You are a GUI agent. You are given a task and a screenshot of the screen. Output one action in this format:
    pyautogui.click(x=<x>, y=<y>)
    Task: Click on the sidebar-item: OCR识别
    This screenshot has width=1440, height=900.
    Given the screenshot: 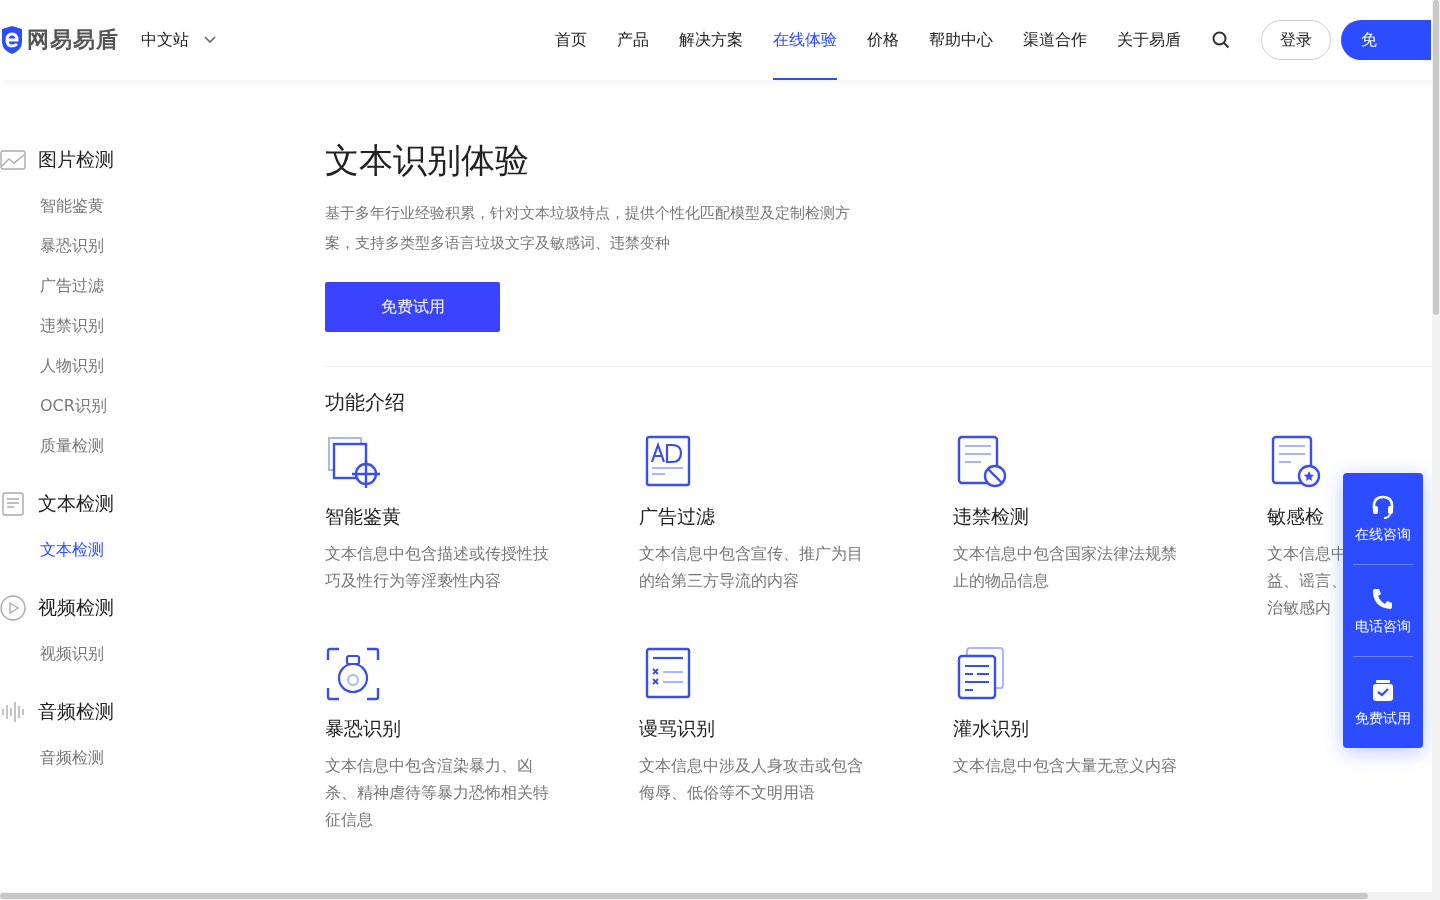 What is the action you would take?
    pyautogui.click(x=73, y=406)
    